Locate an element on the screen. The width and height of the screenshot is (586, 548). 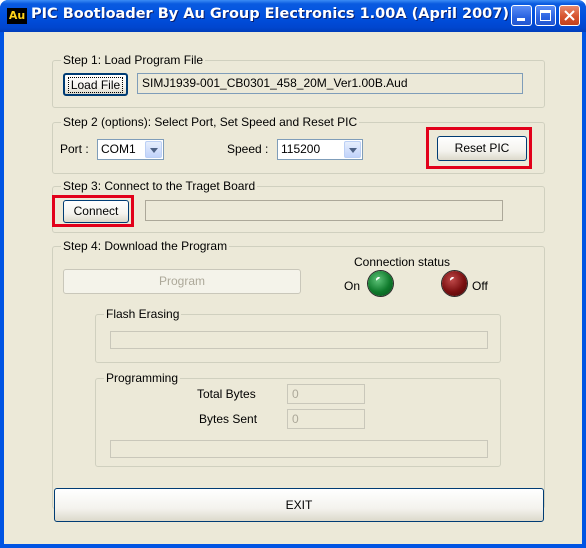
port-select: COM1 is located at coordinates (130, 149).